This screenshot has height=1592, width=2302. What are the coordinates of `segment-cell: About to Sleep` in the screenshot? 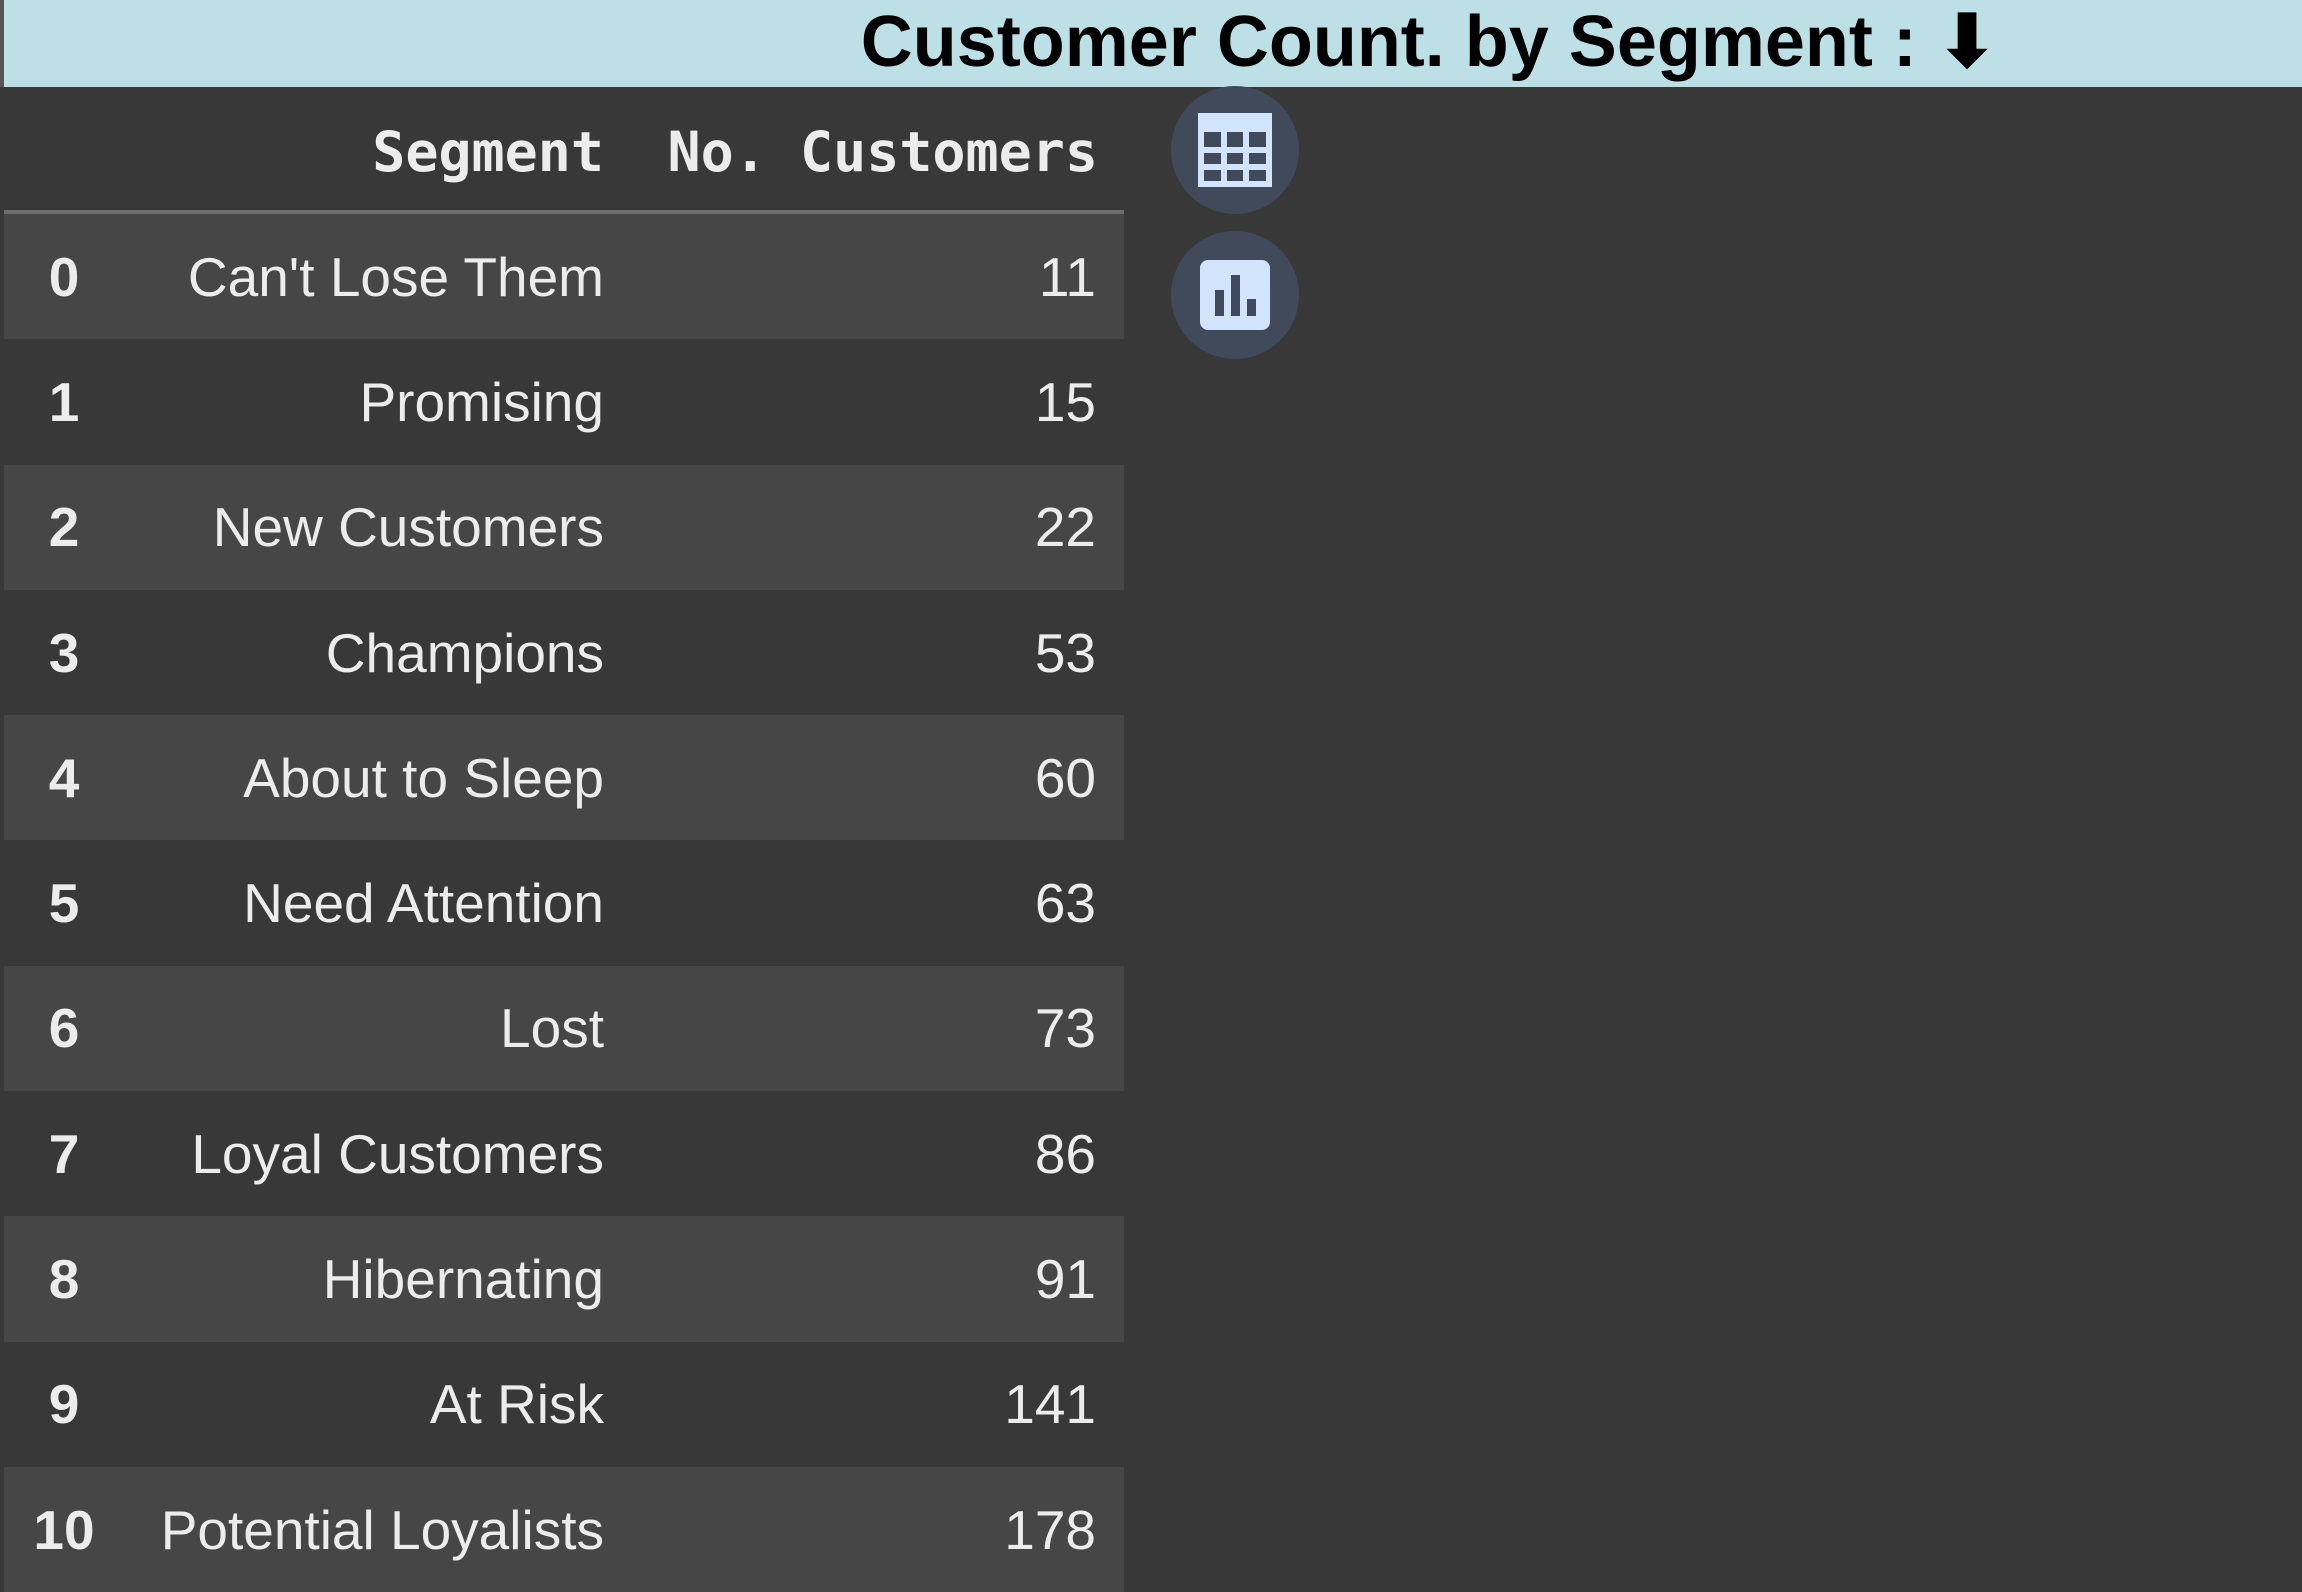 It's located at (423, 777).